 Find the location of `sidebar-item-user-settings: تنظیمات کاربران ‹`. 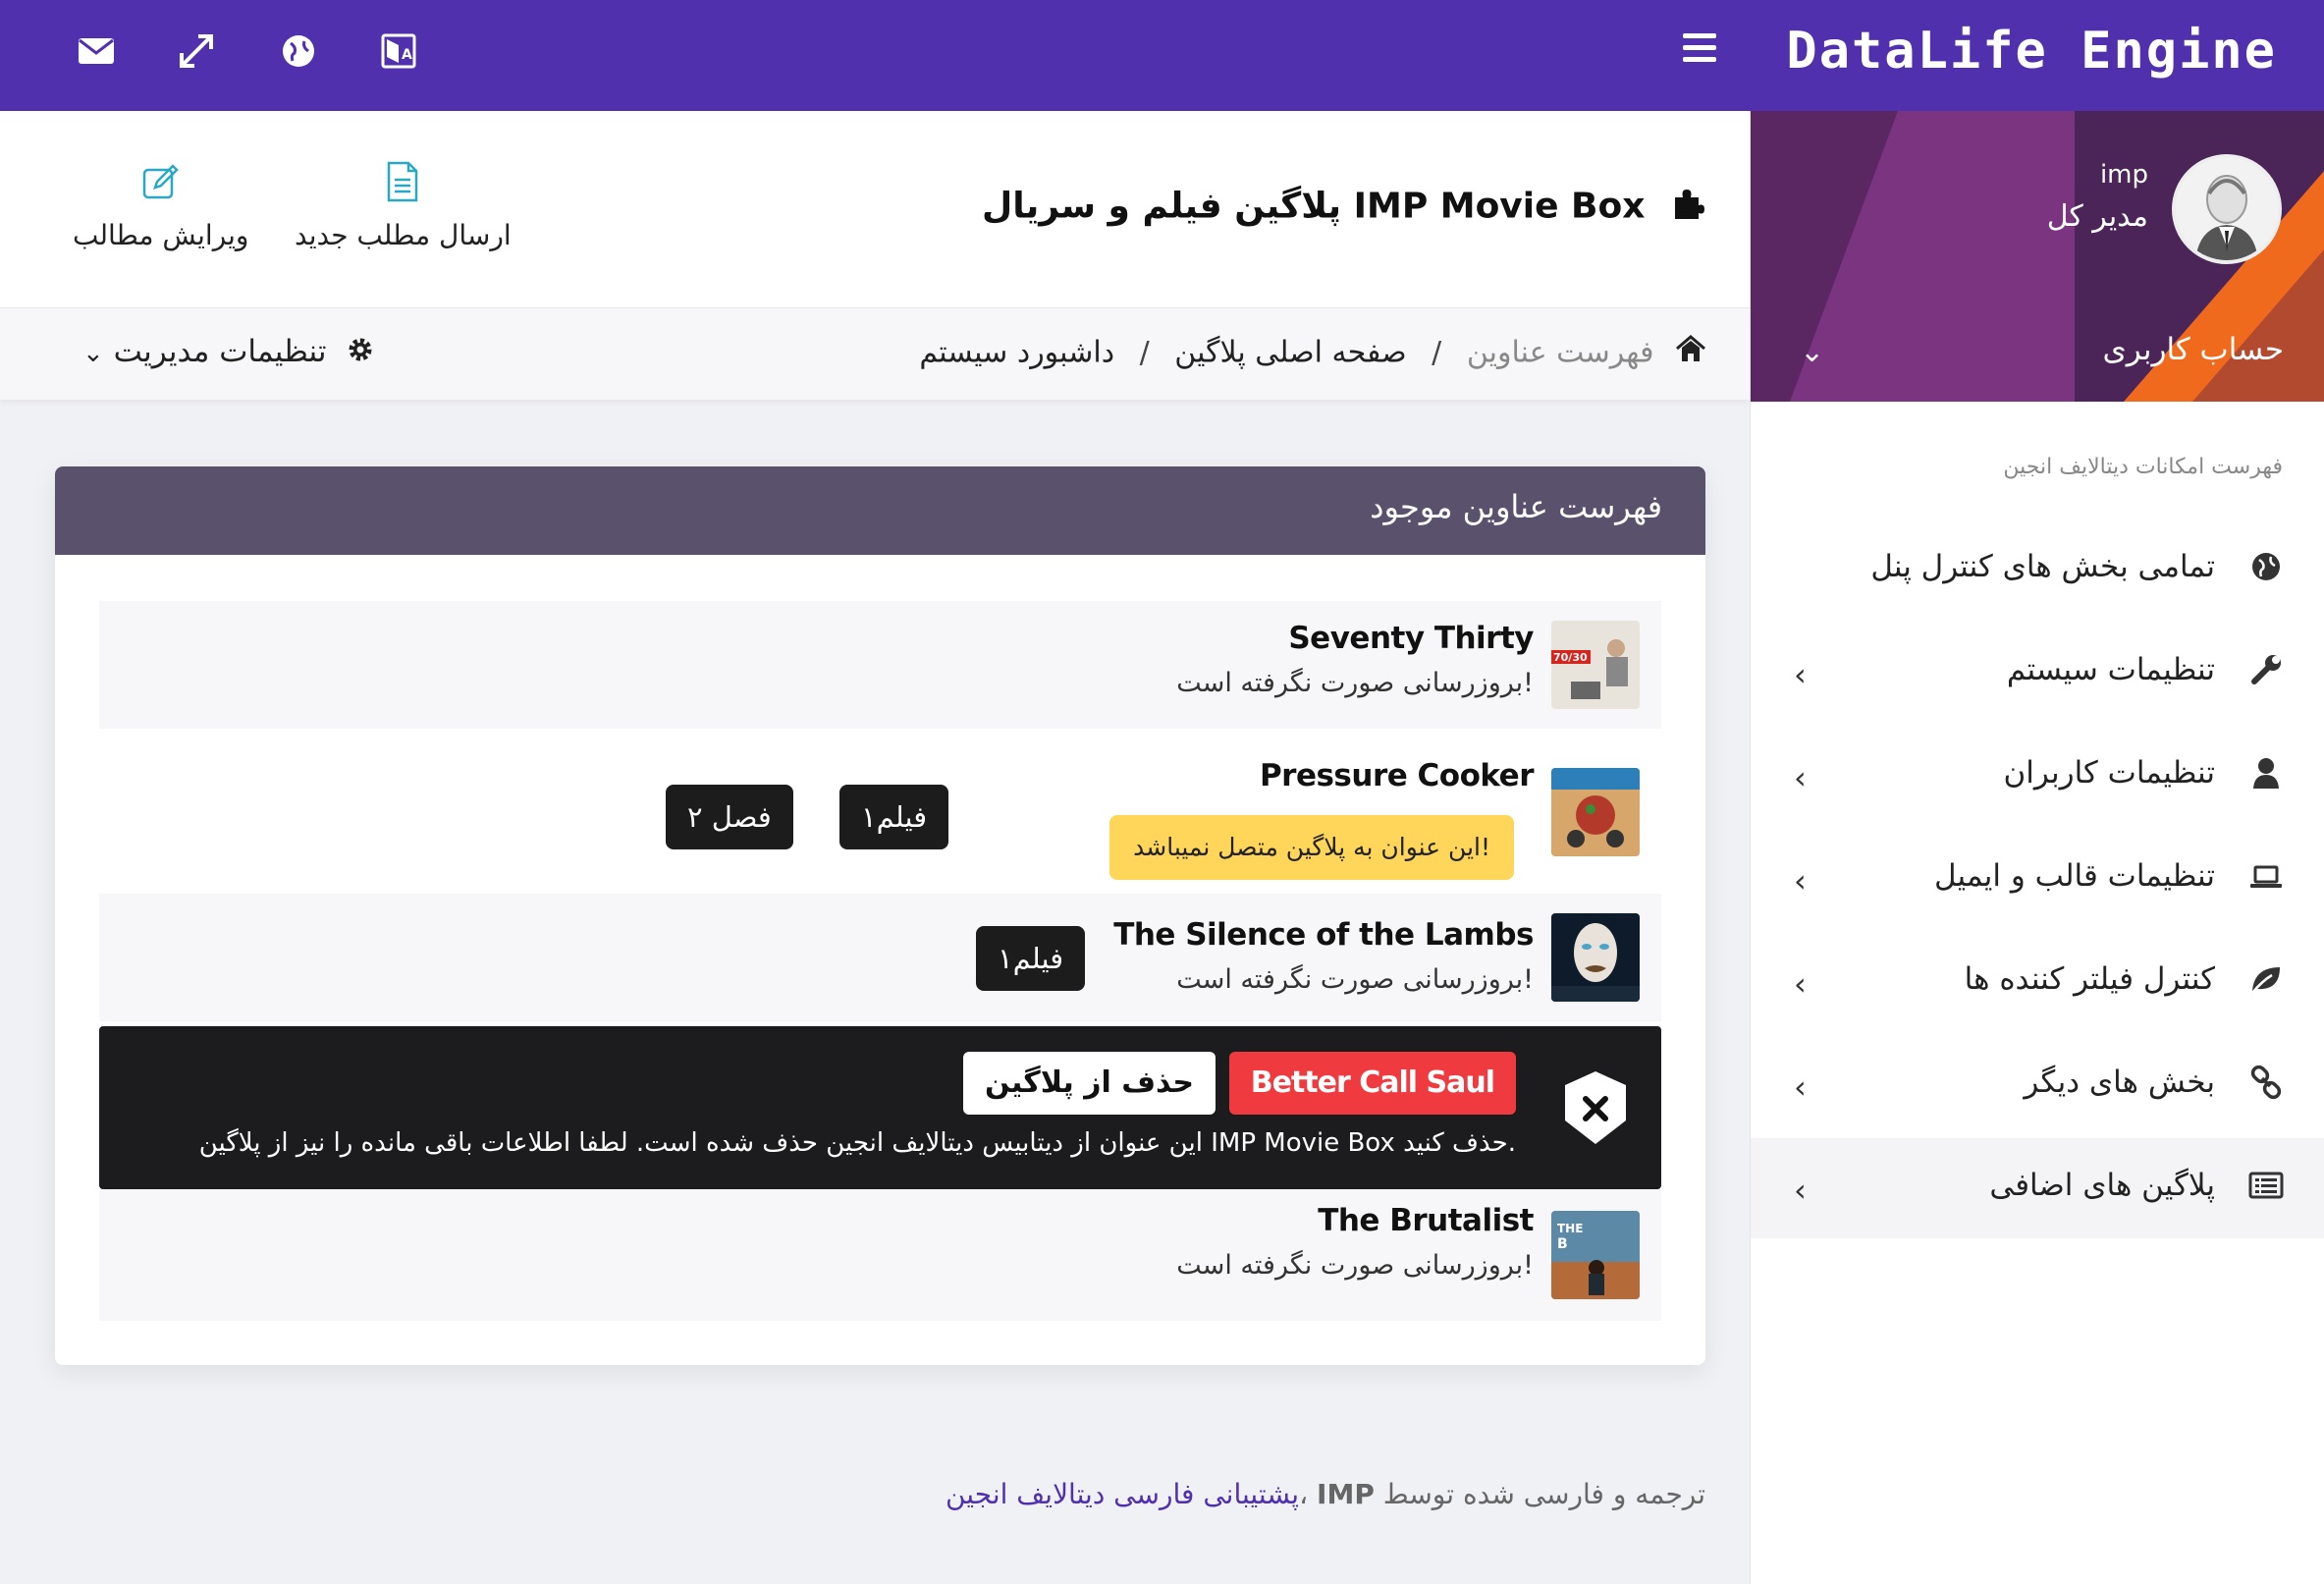

sidebar-item-user-settings: تنظیمات کاربران ‹ is located at coordinates (2037, 776).